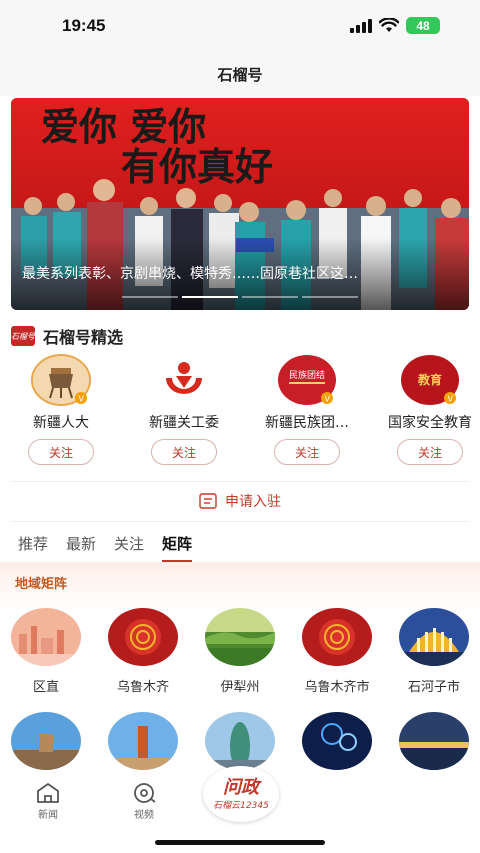 The image size is (480, 853). I want to click on region-label: 乌鲁木齐市, so click(337, 687).